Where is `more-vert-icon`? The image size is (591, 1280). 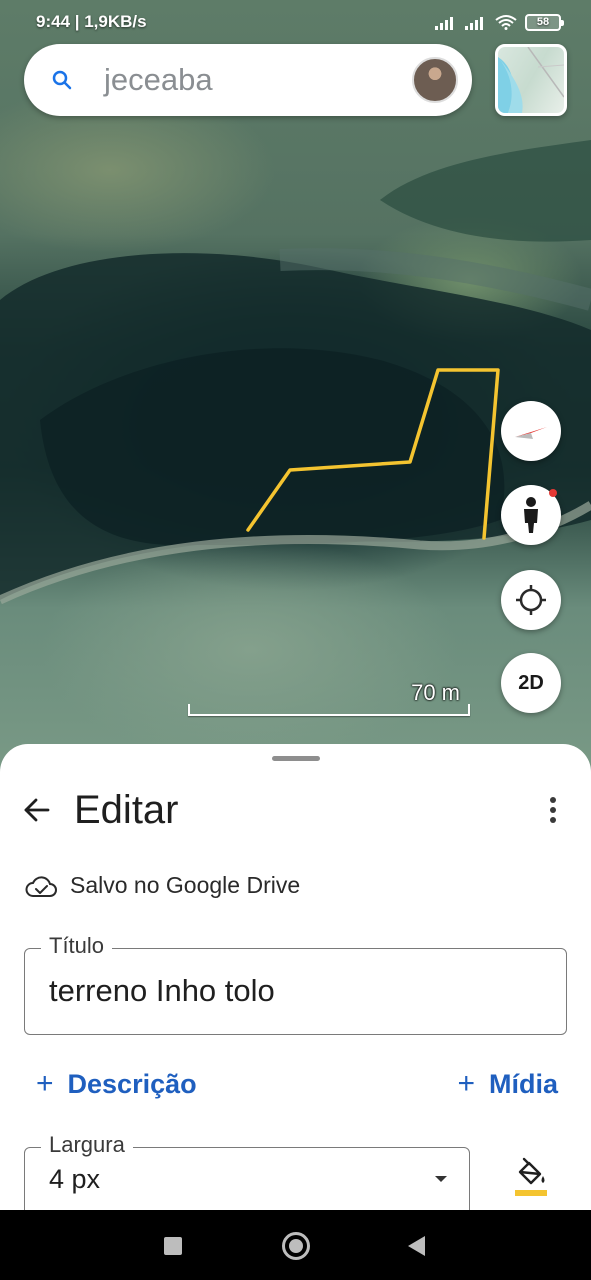
more-vert-icon is located at coordinates (553, 810).